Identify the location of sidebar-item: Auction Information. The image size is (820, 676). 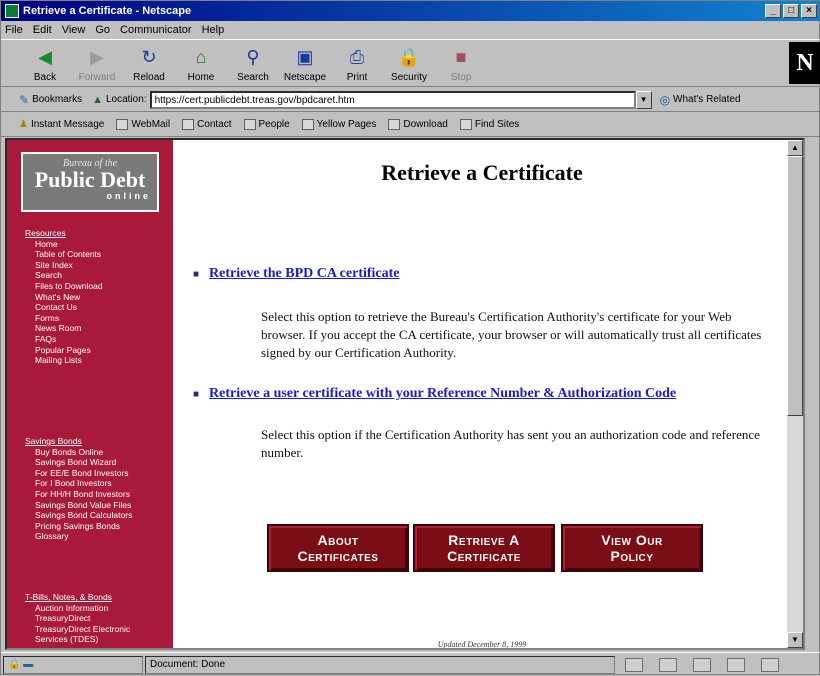
(78, 608).